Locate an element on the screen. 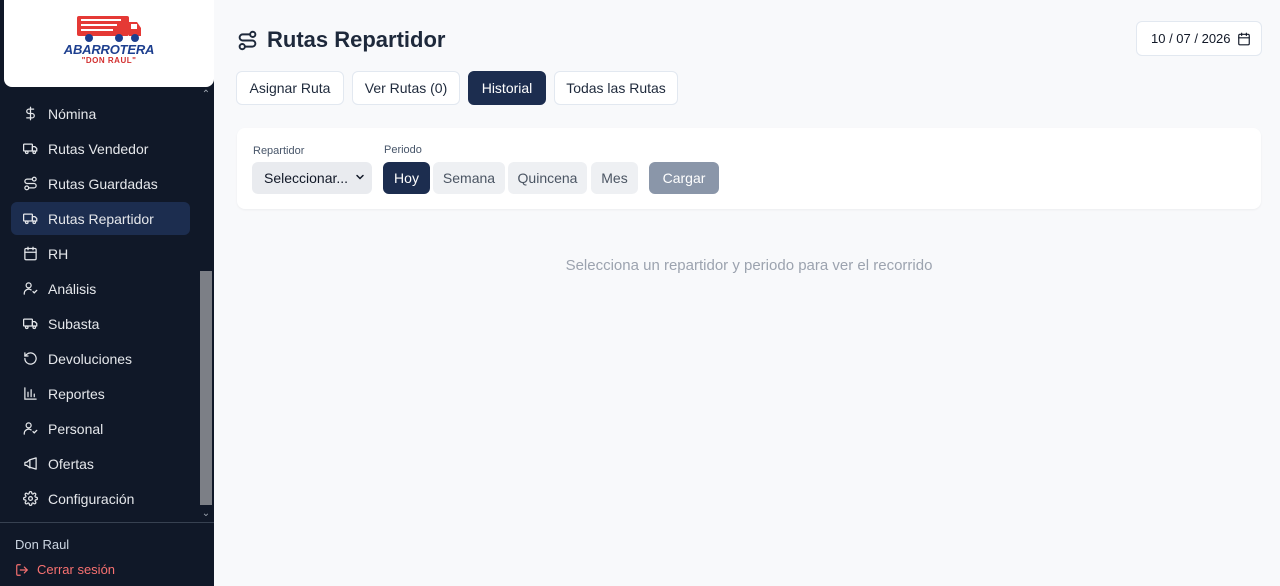 This screenshot has width=1280, height=586. period-semana-button: Semana is located at coordinates (469, 178).